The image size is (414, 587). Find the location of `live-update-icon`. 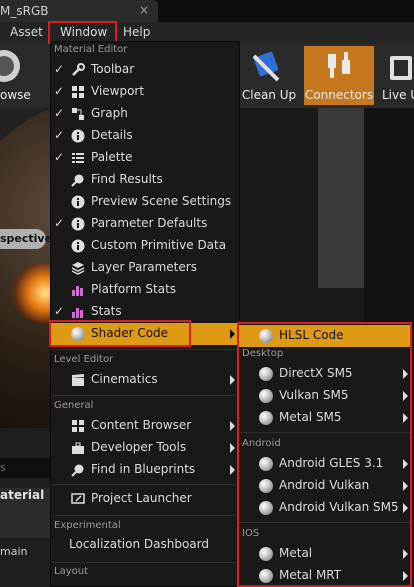

live-update-icon is located at coordinates (401, 68).